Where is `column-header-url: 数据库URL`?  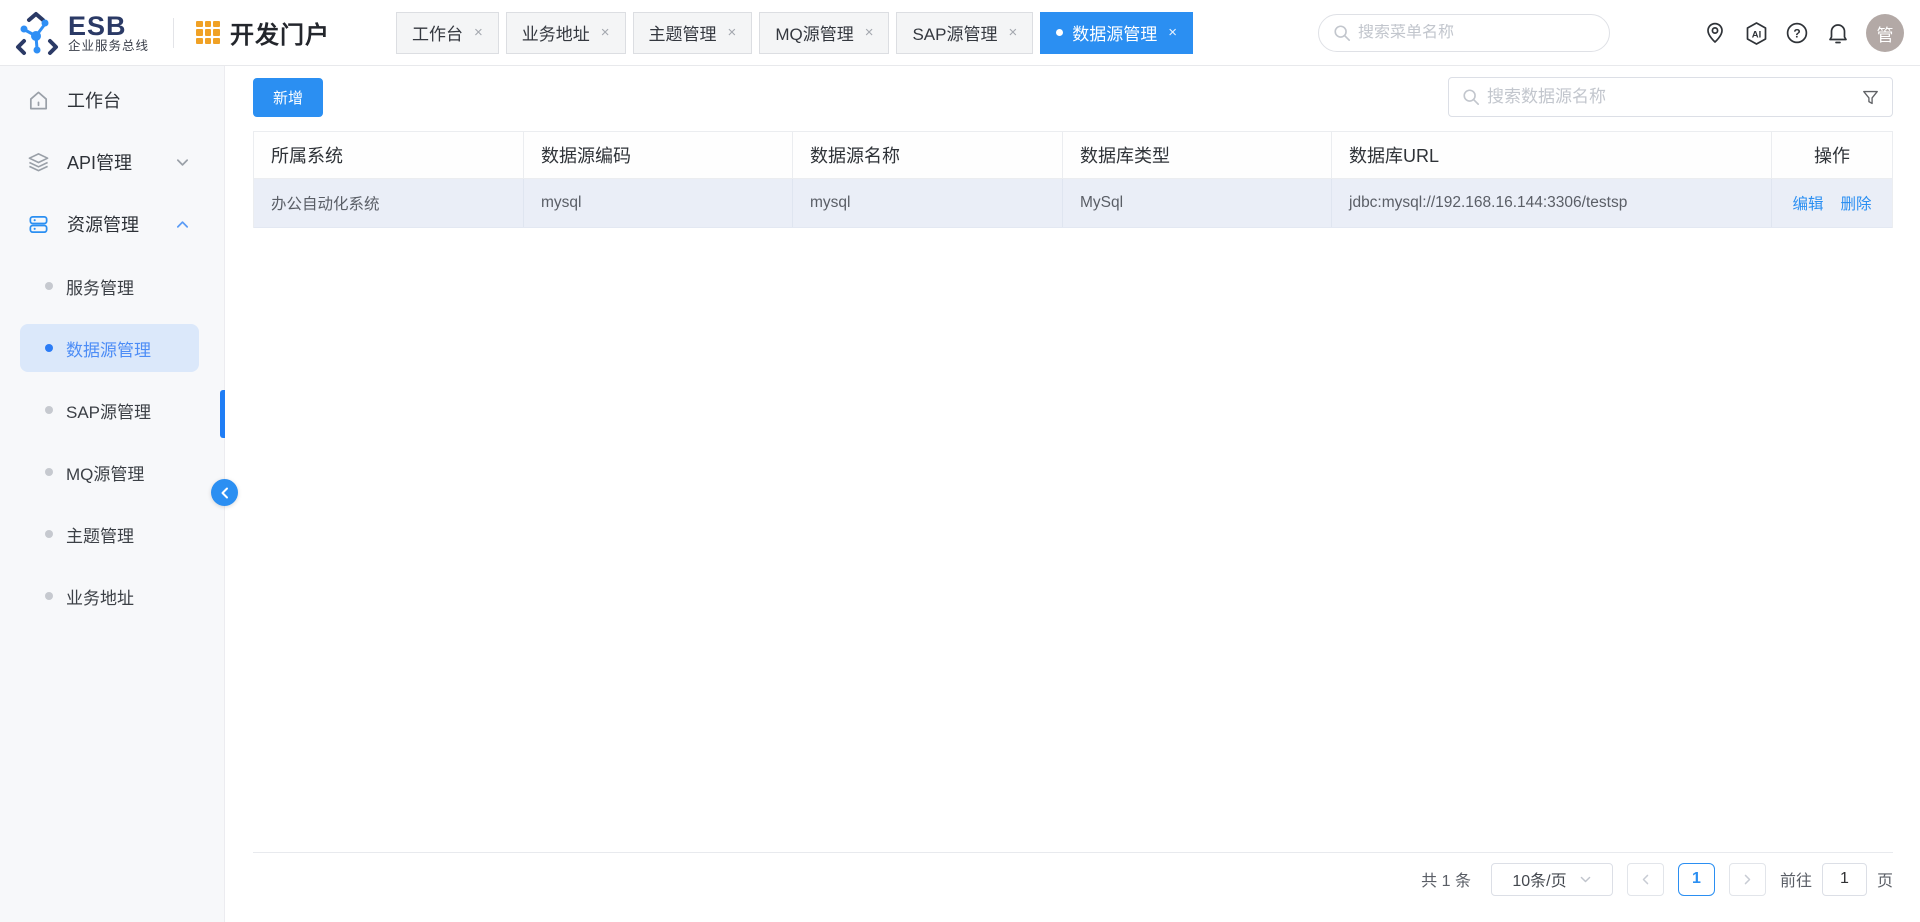 column-header-url: 数据库URL is located at coordinates (1552, 155).